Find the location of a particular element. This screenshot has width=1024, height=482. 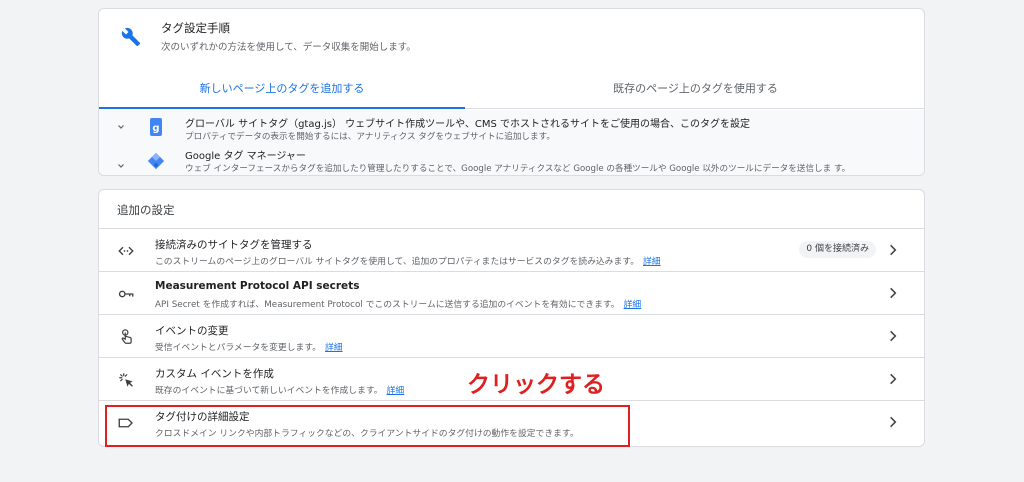

gtag-icon: g is located at coordinates (156, 127).